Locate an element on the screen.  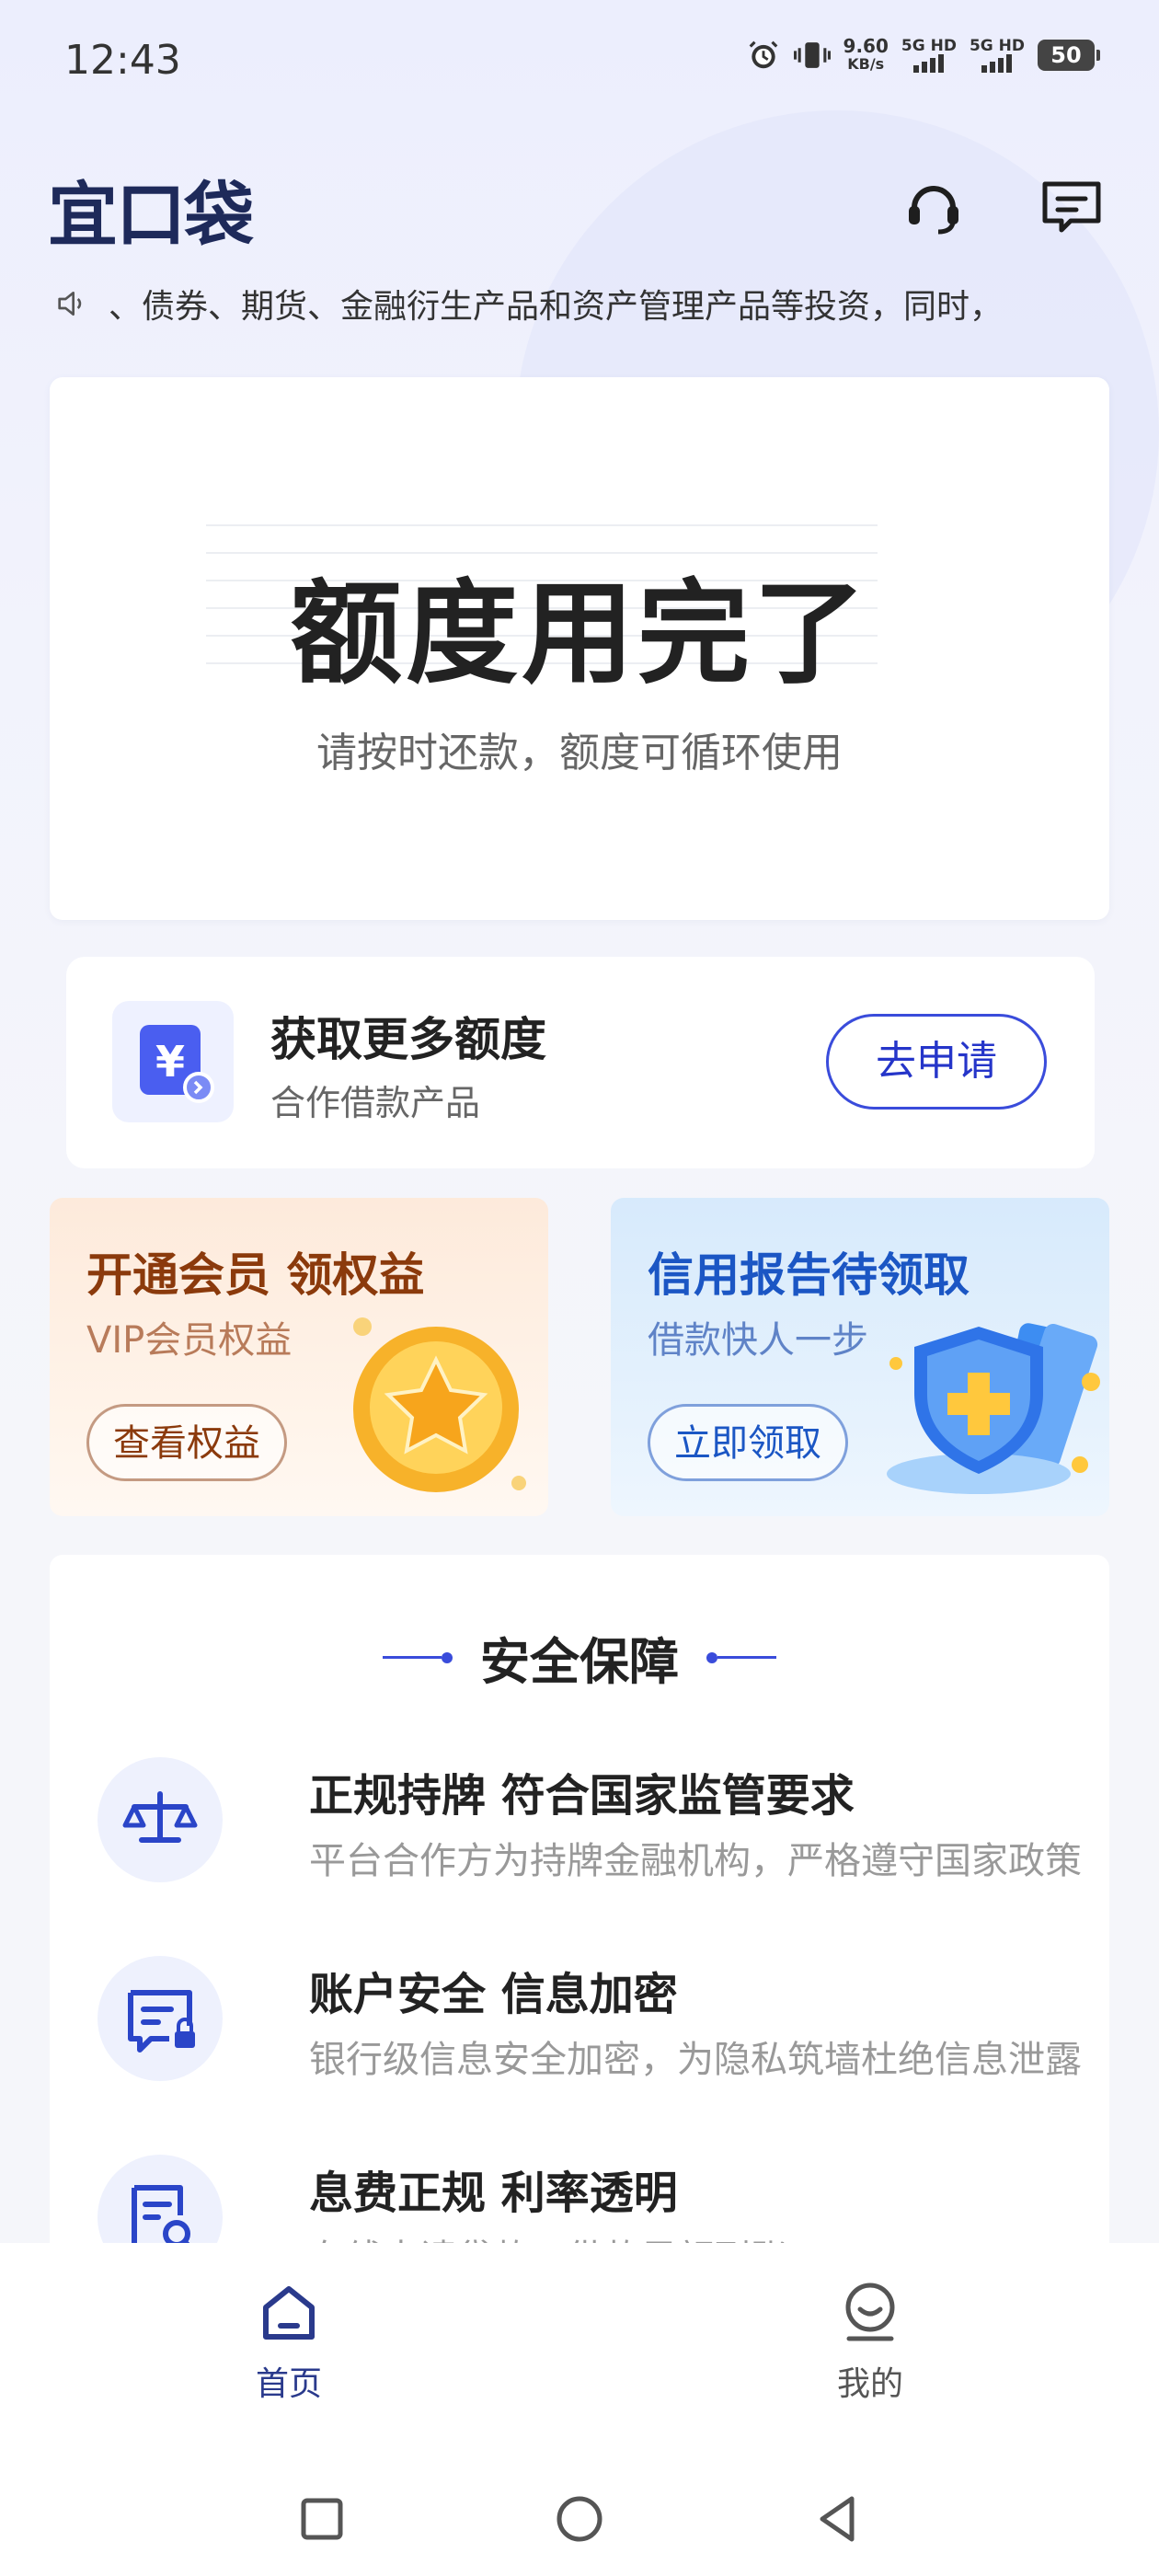
more-quota-subtitle: 合作借款产品 is located at coordinates (375, 1103).